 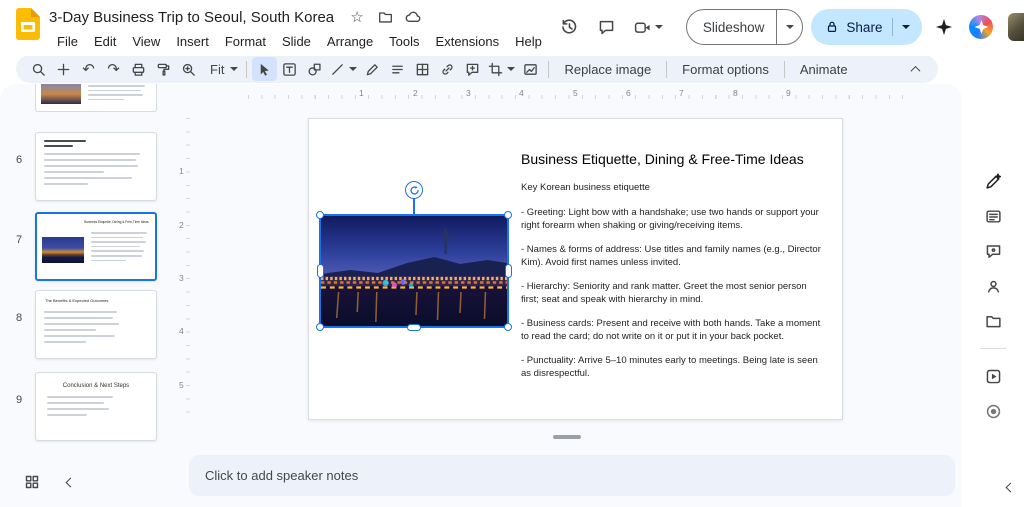 What do you see at coordinates (146, 41) in the screenshot?
I see `menu-view: View` at bounding box center [146, 41].